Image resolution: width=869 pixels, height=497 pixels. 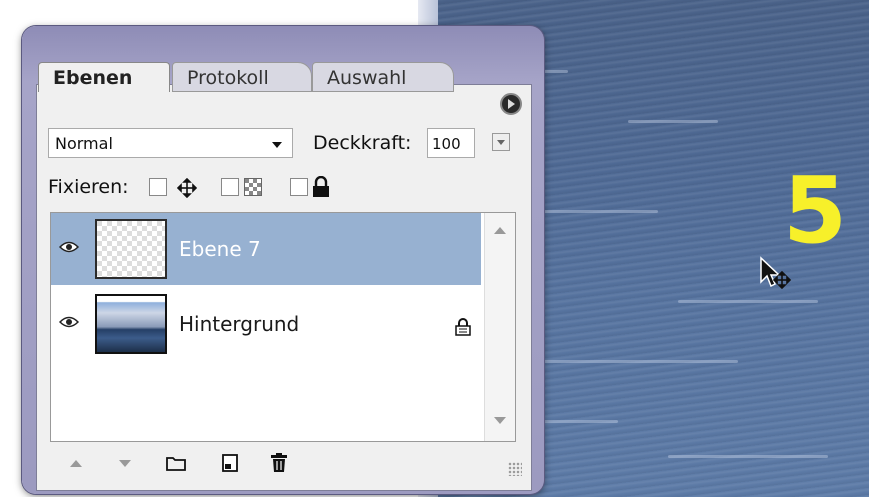 I want to click on new-layer-icon, so click(x=230, y=463).